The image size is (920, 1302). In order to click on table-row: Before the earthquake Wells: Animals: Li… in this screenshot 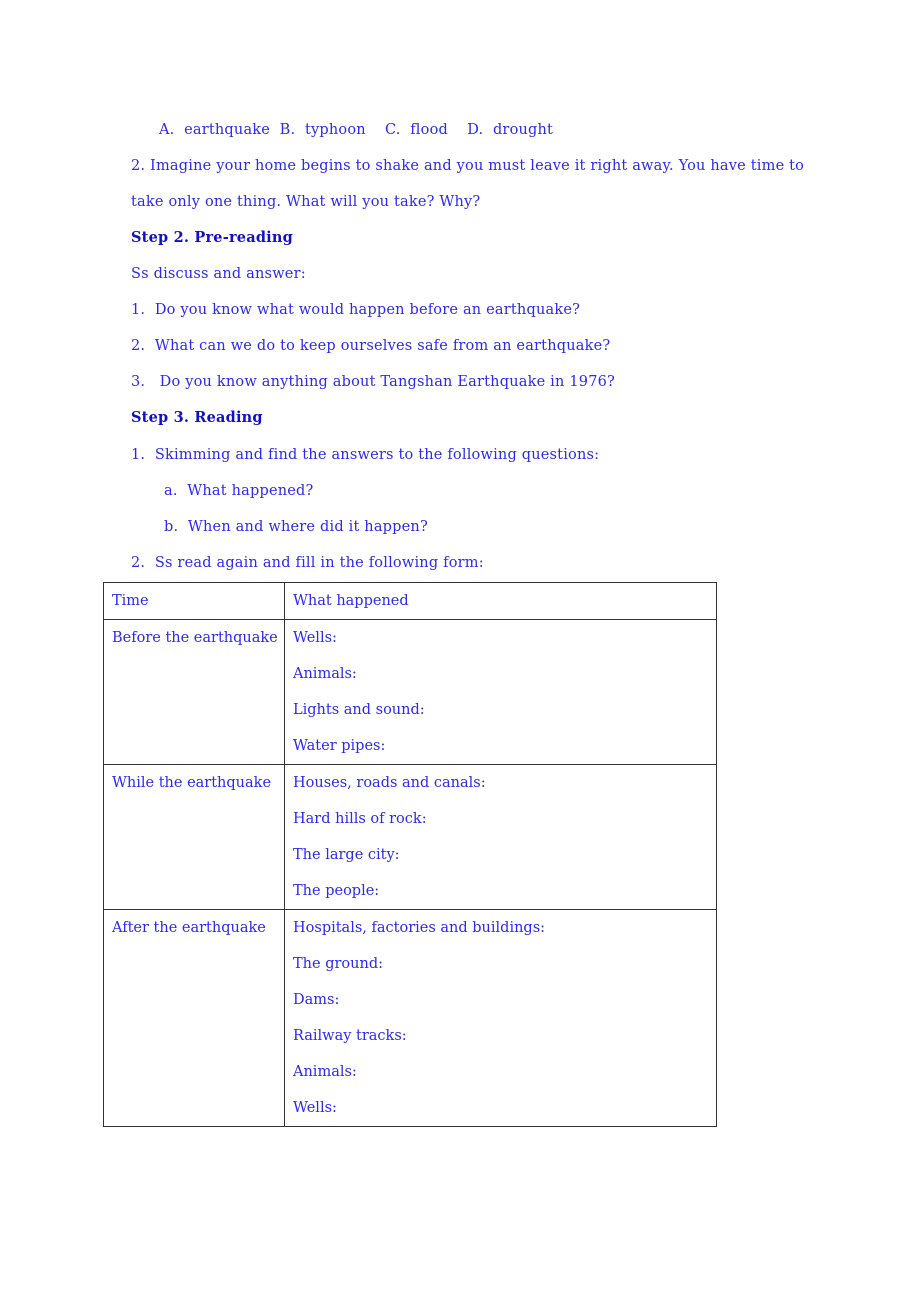, I will do `click(410, 692)`.